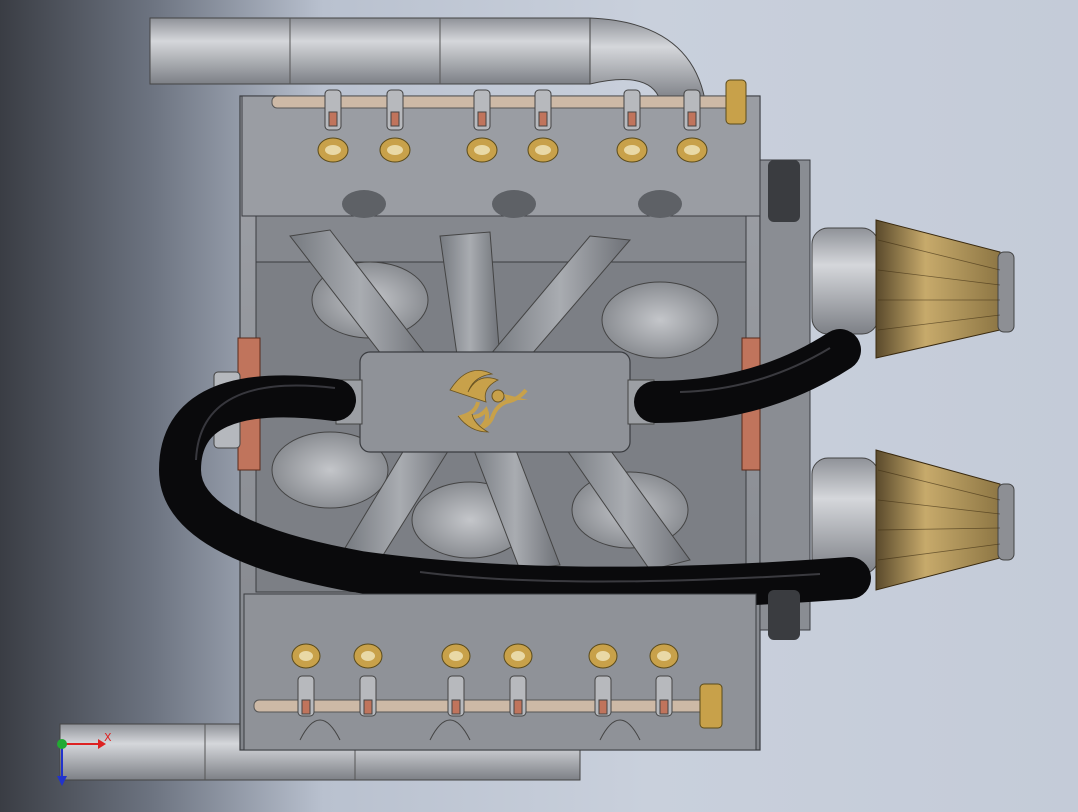  Describe the element at coordinates (711, 706) in the screenshot. I see `brass-fitting-bottom` at that location.